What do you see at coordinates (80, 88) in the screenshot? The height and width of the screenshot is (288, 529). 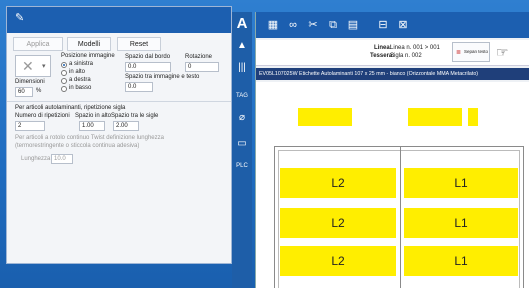 I see `radio-bottom-label: in basso` at bounding box center [80, 88].